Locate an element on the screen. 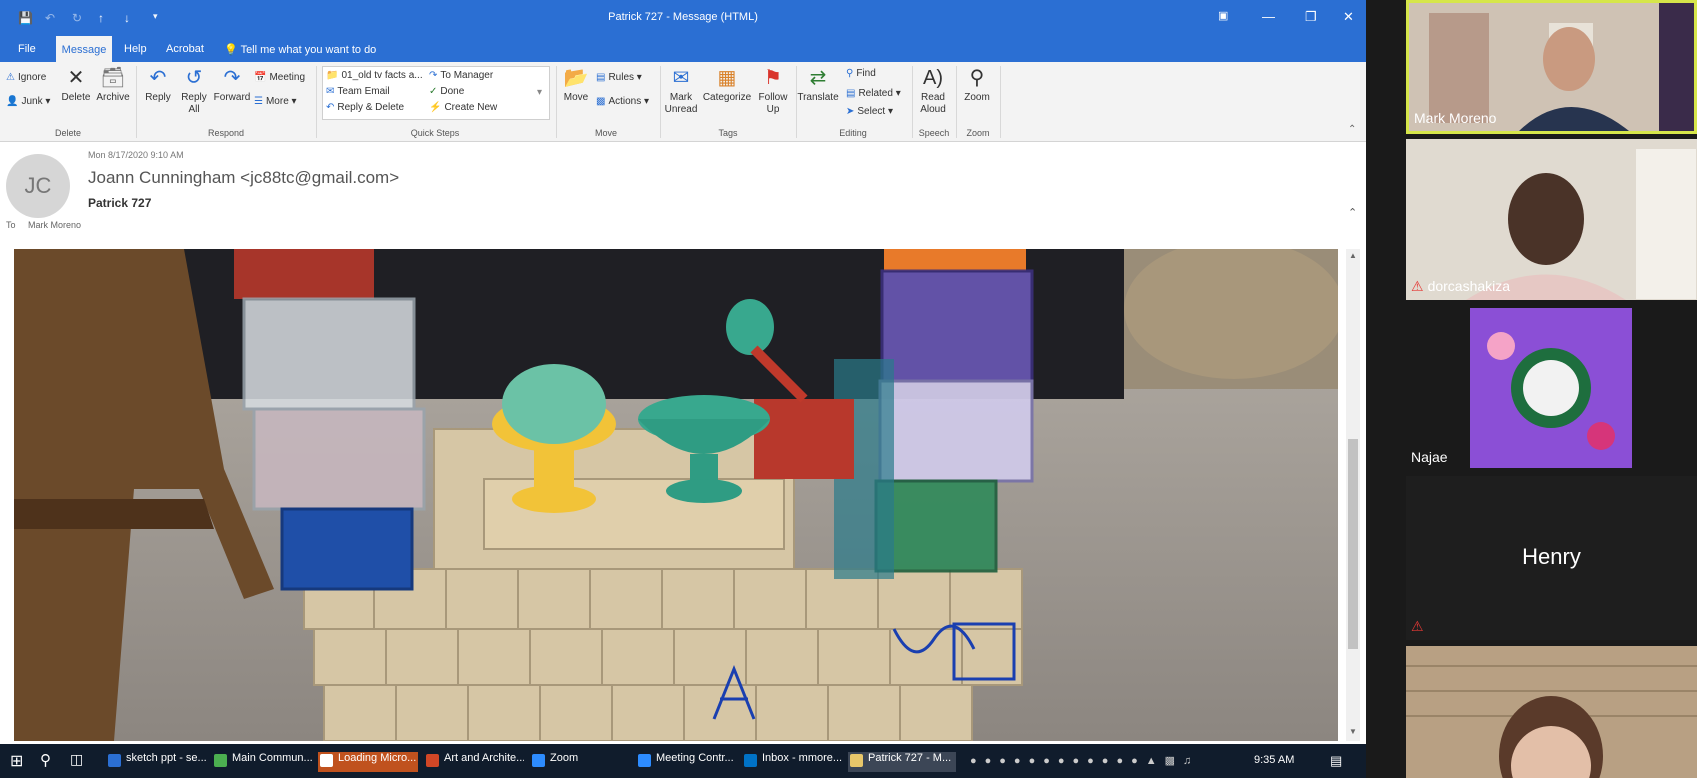 This screenshot has height=778, width=1697. translate-icon: ⇄ is located at coordinates (818, 78).